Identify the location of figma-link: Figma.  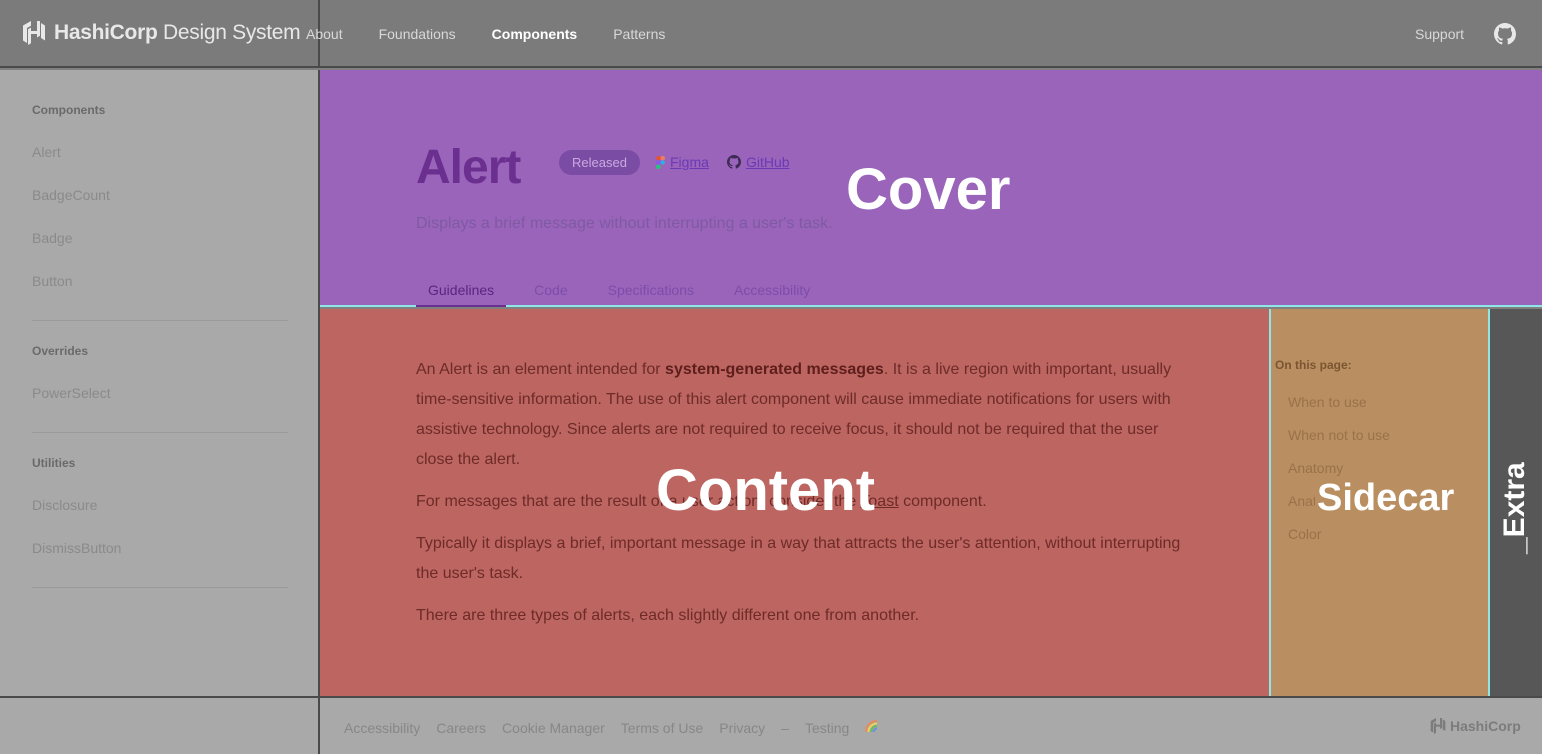
(682, 162).